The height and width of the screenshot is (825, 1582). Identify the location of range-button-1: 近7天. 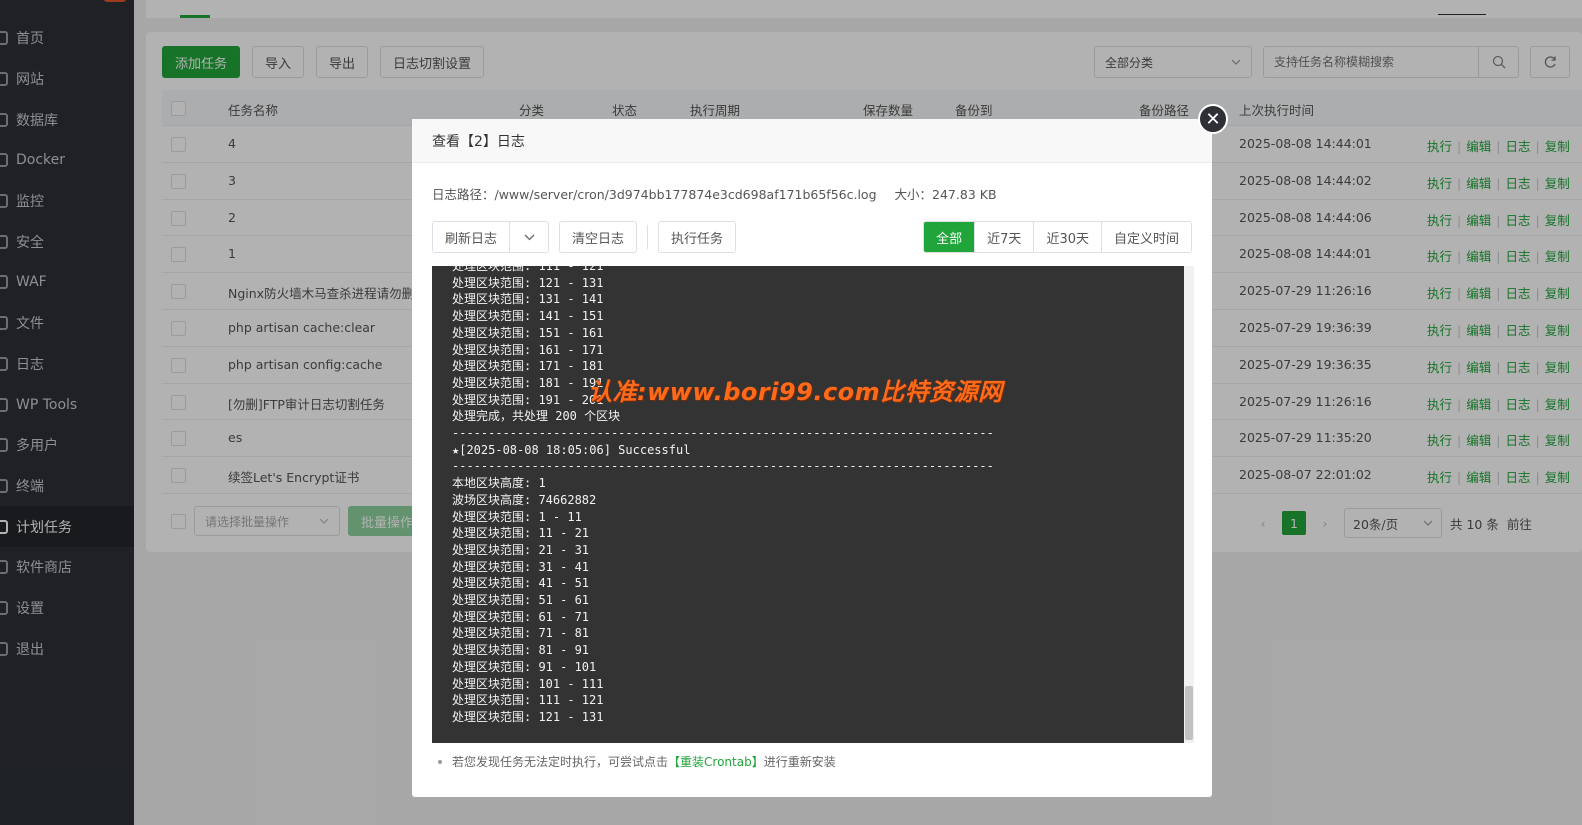
(1003, 237).